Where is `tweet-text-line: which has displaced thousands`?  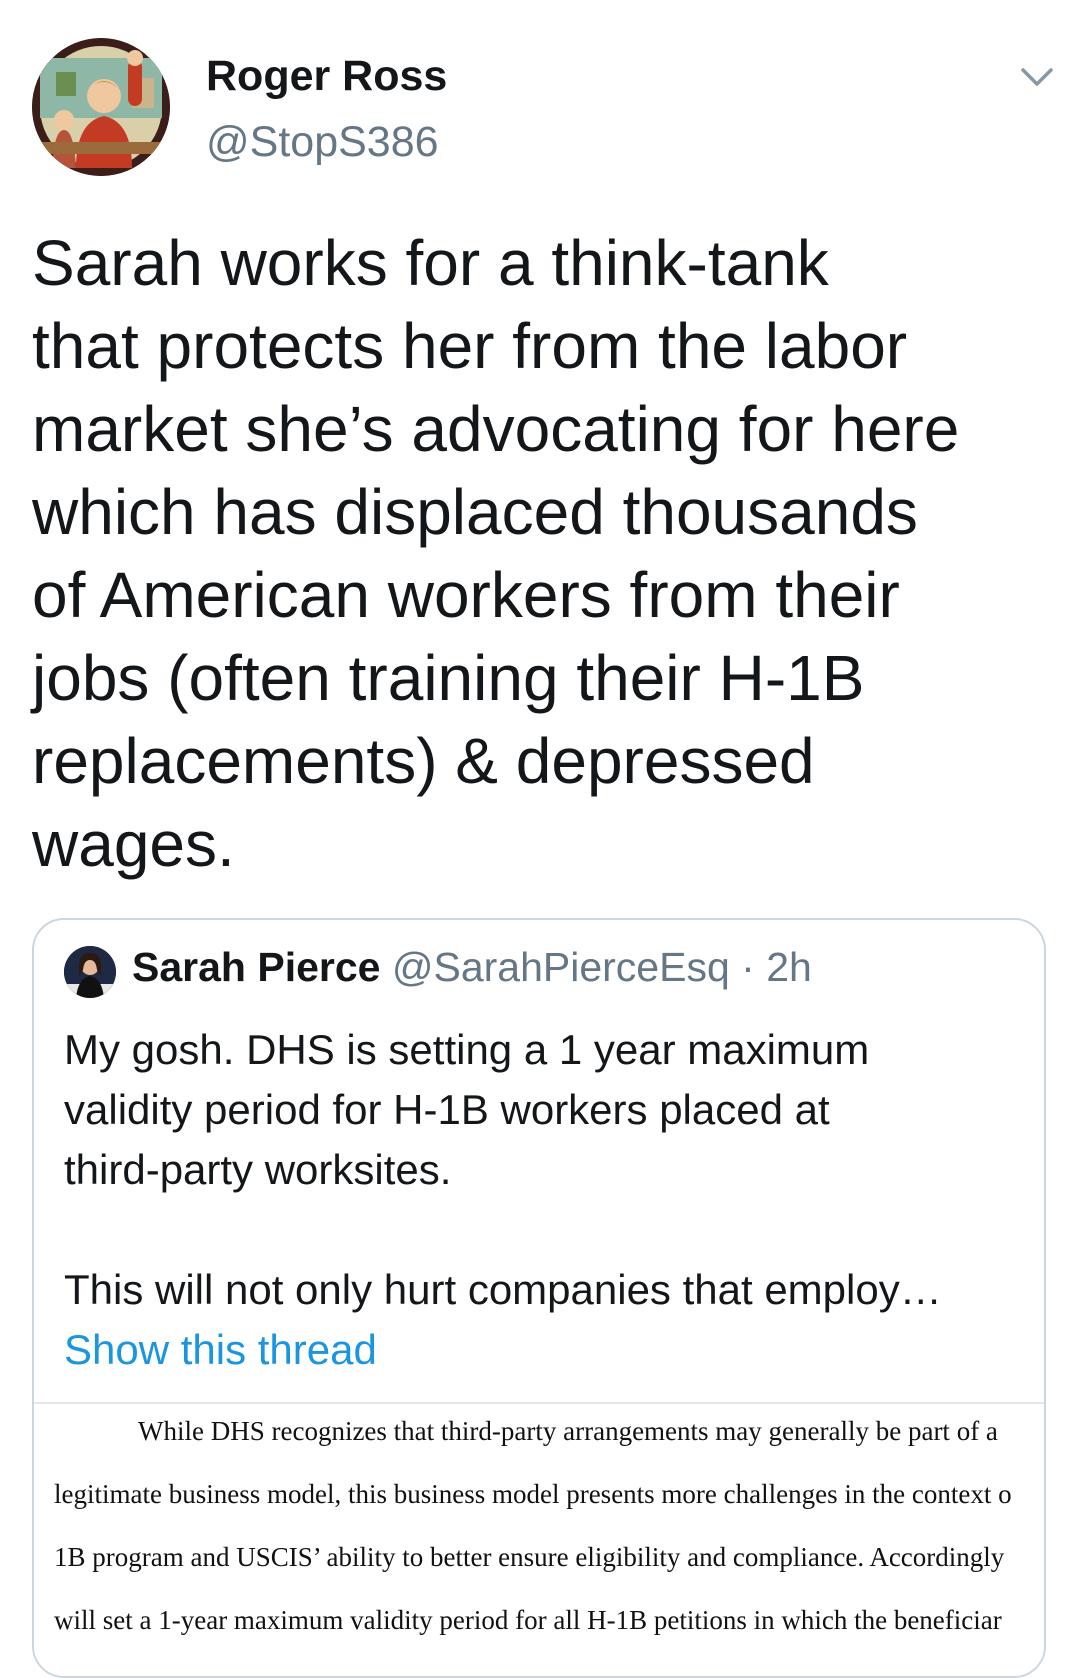
tweet-text-line: which has displaced thousands is located at coordinates (475, 512).